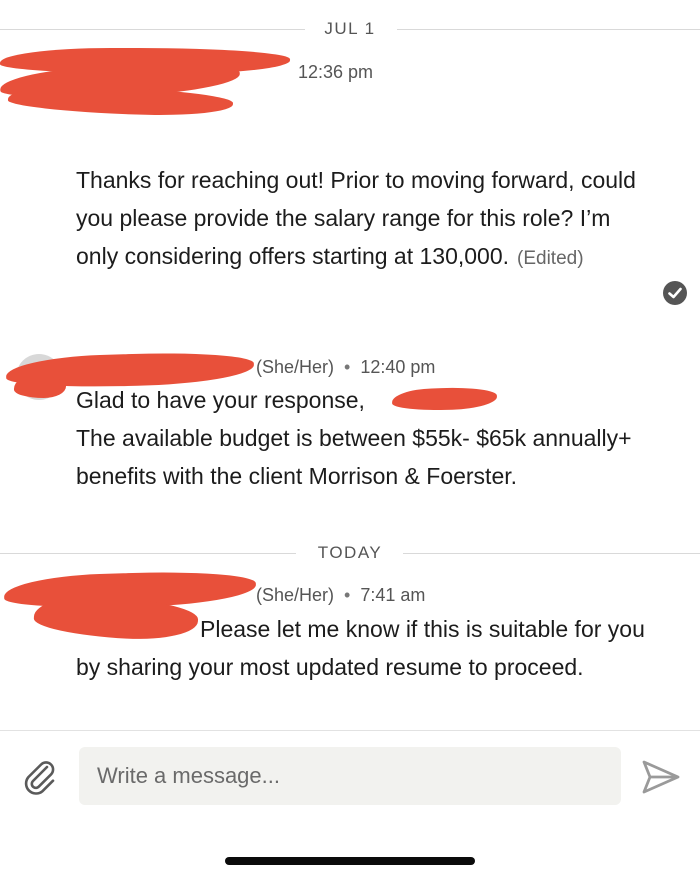  What do you see at coordinates (220, 400) in the screenshot?
I see `message-greeting: Glad to have your response,` at bounding box center [220, 400].